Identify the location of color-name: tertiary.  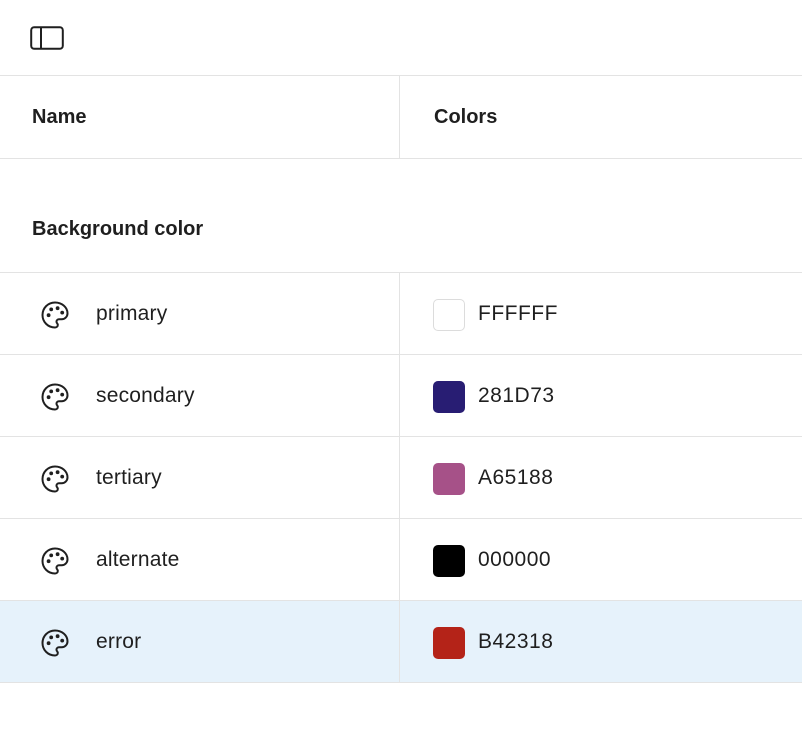
(129, 477).